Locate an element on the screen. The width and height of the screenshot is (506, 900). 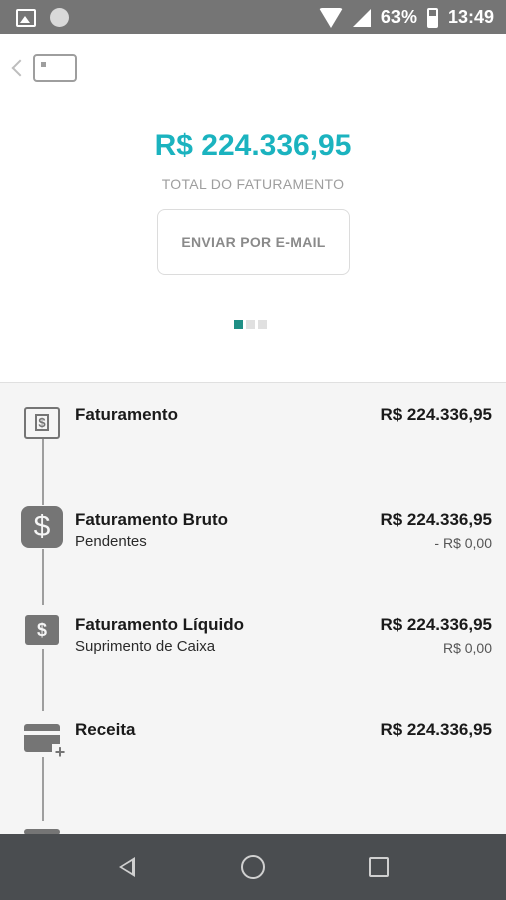
nav-home-button is located at coordinates (253, 867).